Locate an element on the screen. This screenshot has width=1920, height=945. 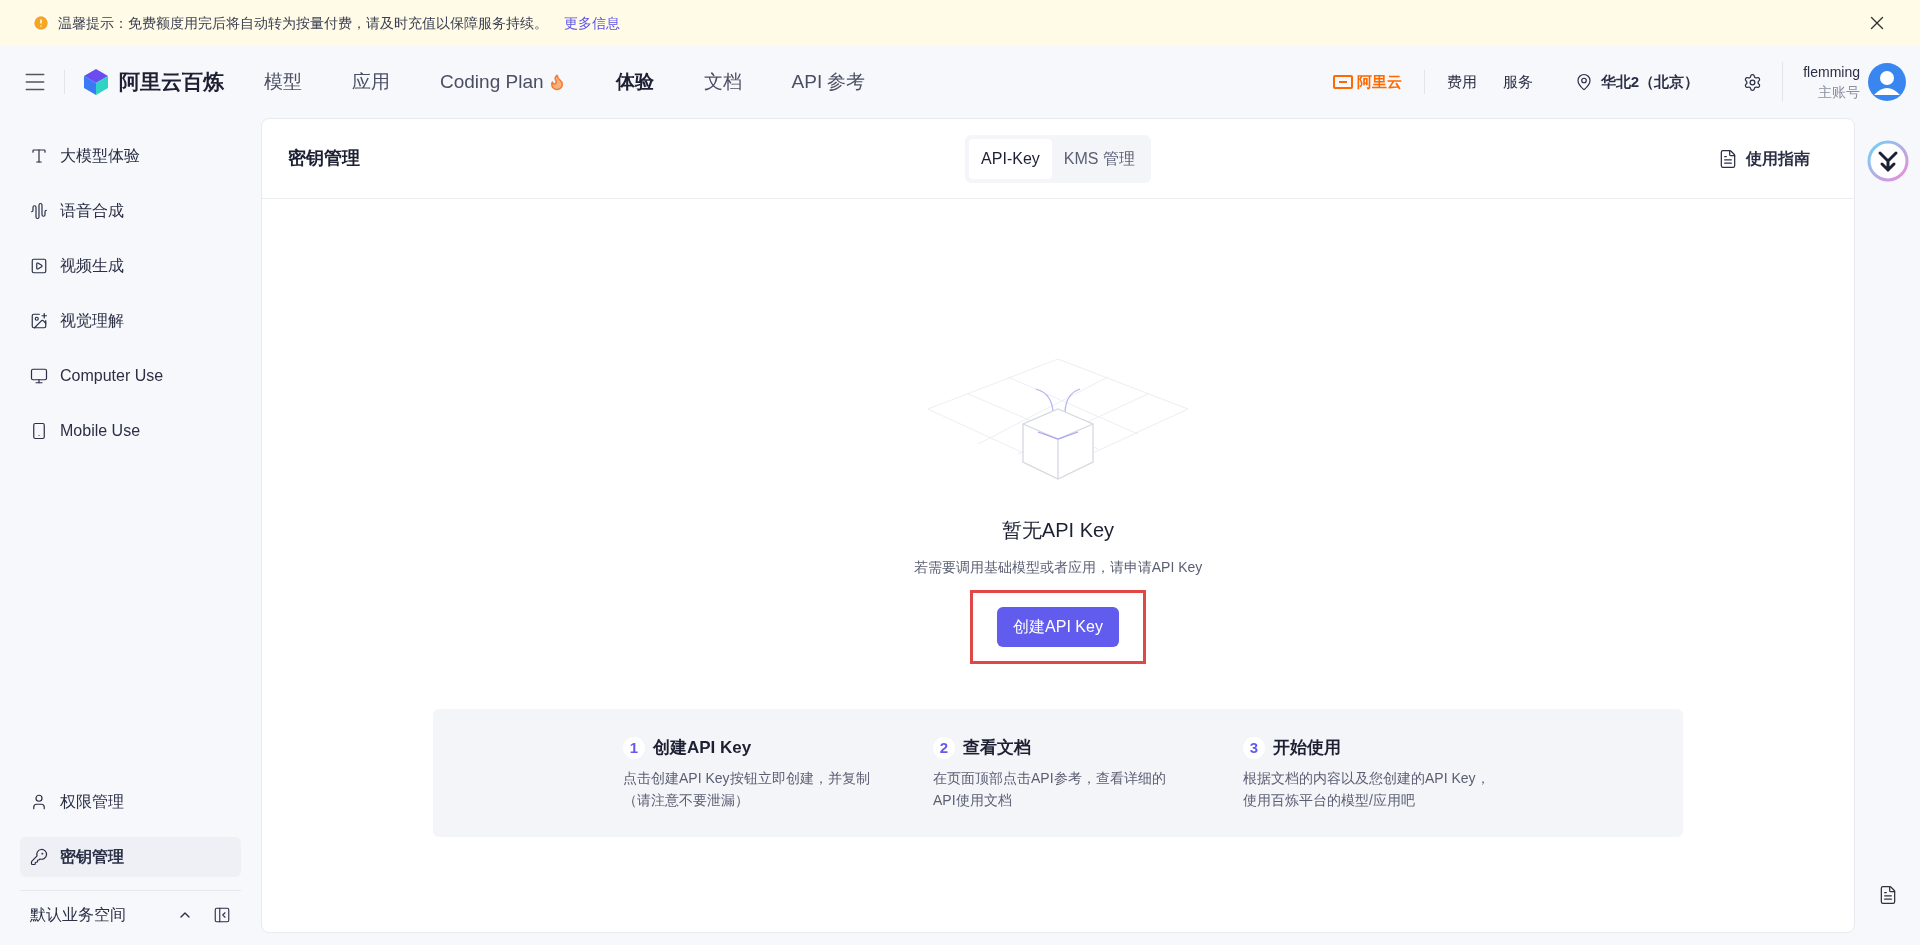
tab: API-Key is located at coordinates (1010, 158).